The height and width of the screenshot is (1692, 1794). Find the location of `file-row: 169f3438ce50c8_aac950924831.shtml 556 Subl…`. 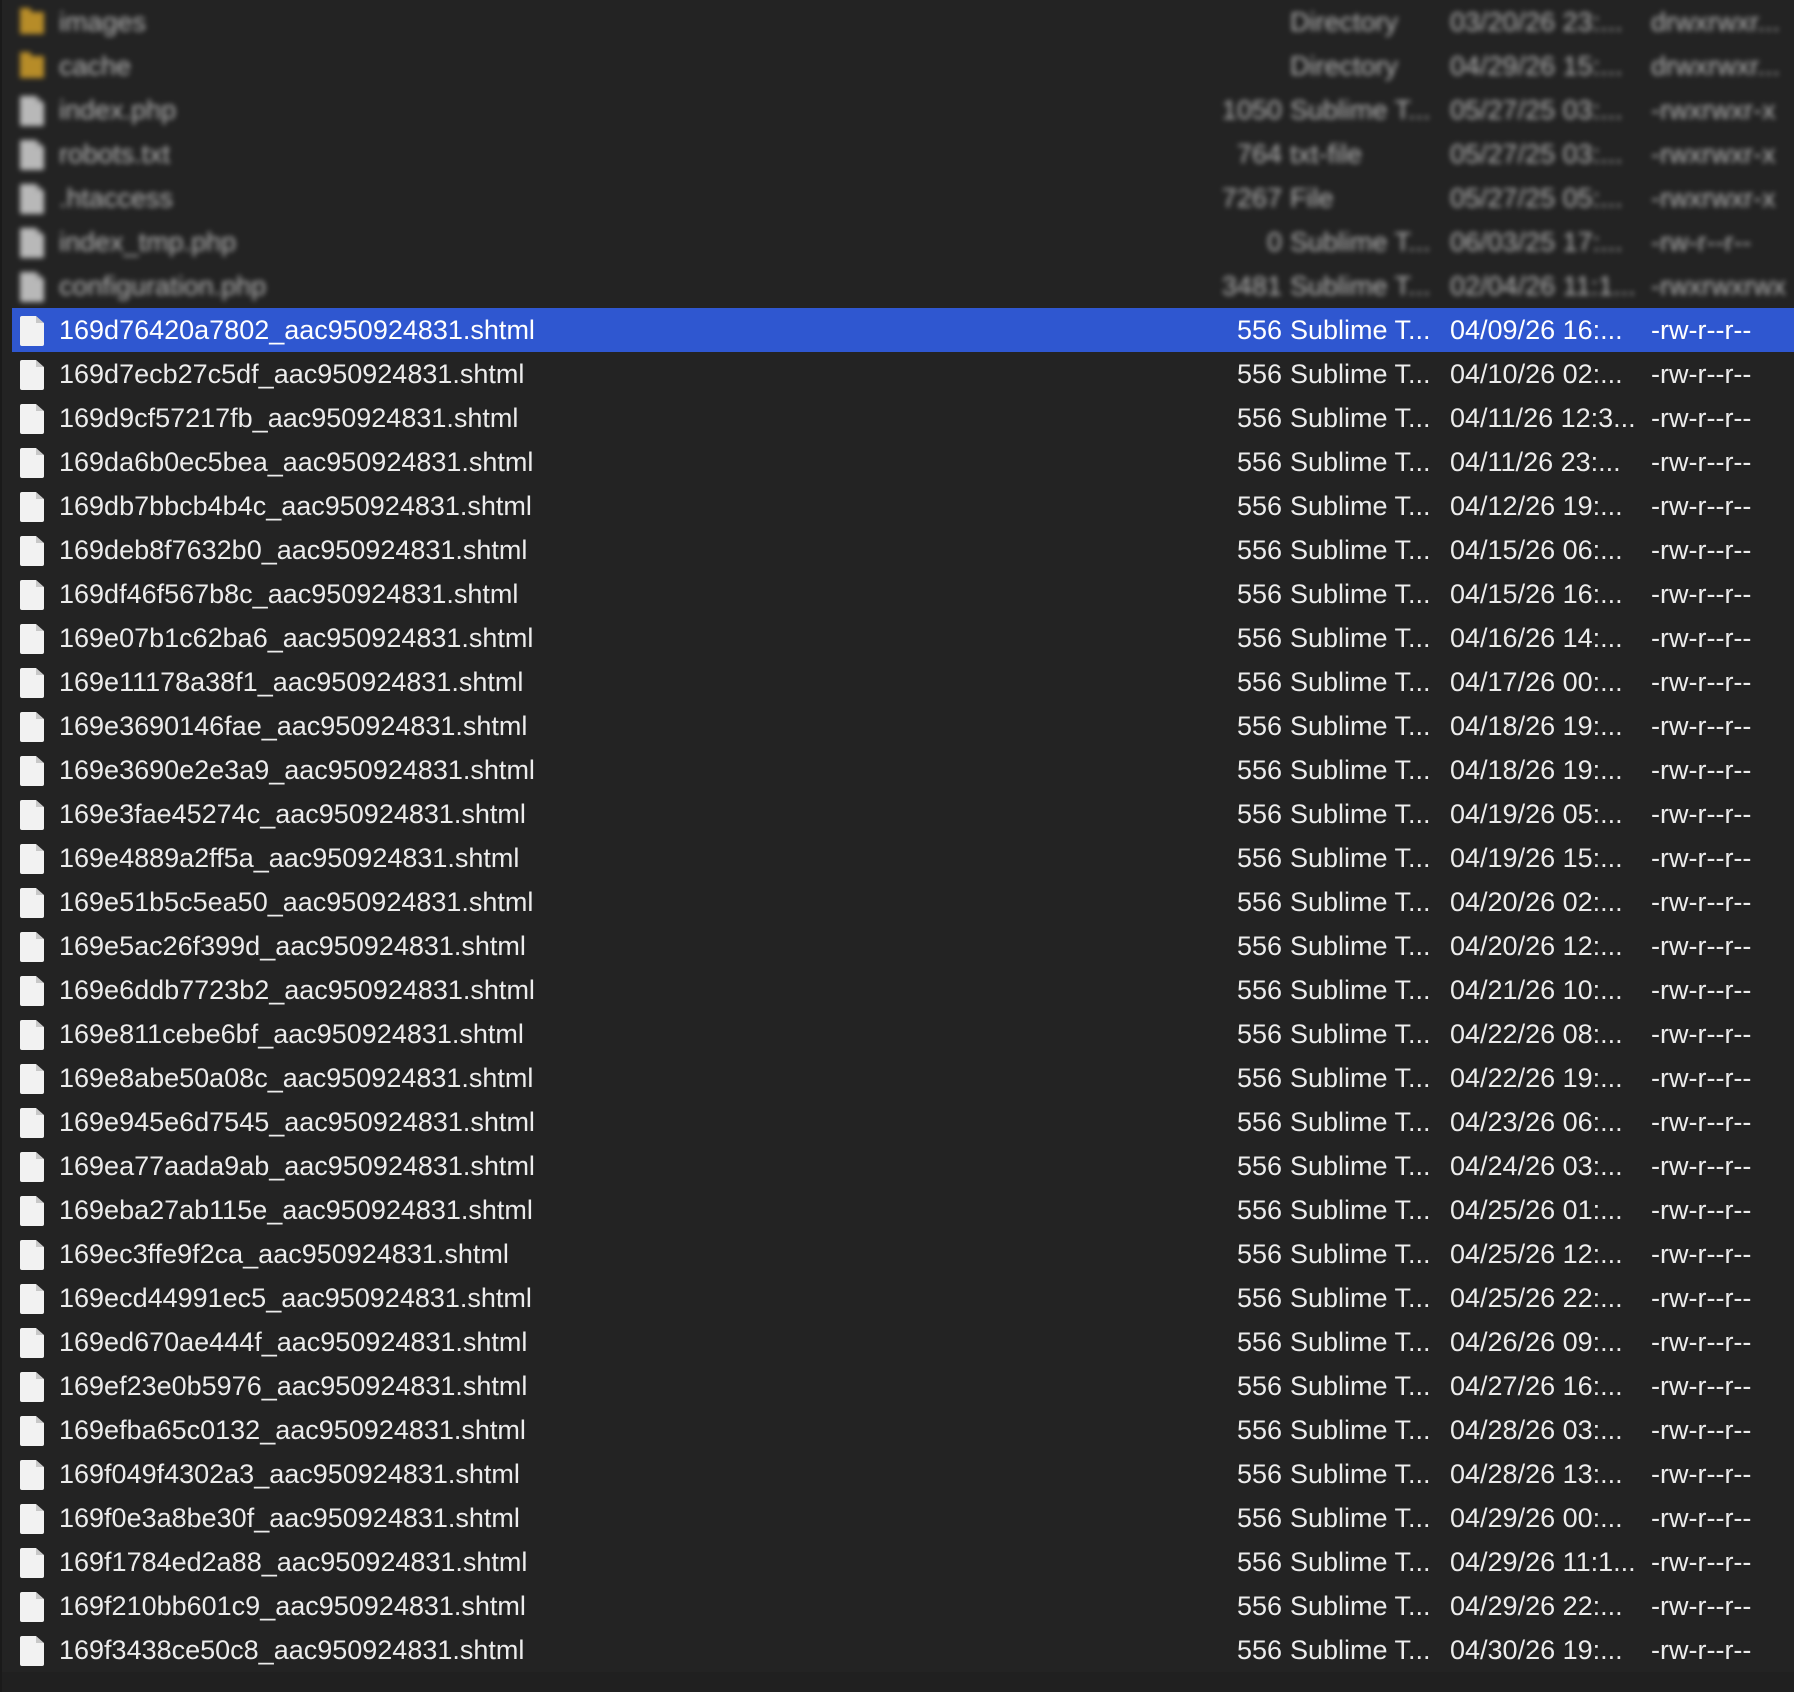

file-row: 169f3438ce50c8_aac950924831.shtml 556 Subl… is located at coordinates (903, 1650).